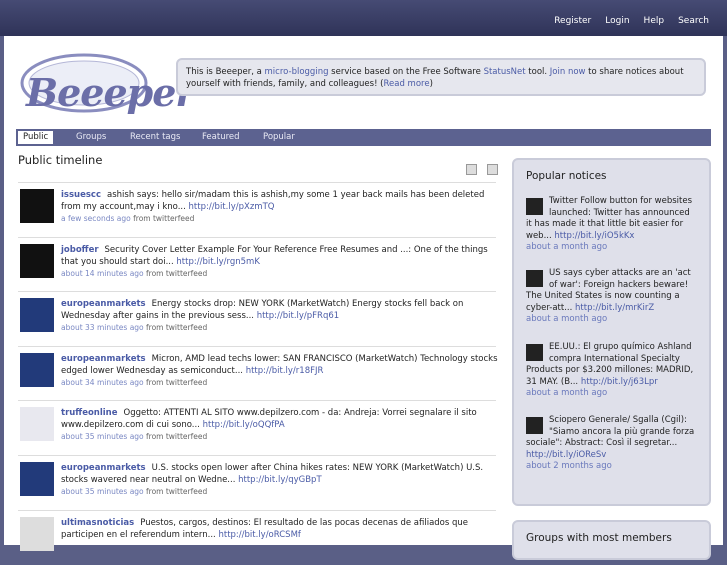 This screenshot has width=727, height=565. What do you see at coordinates (96, 218) in the screenshot?
I see `notice-time: a few seconds ago` at bounding box center [96, 218].